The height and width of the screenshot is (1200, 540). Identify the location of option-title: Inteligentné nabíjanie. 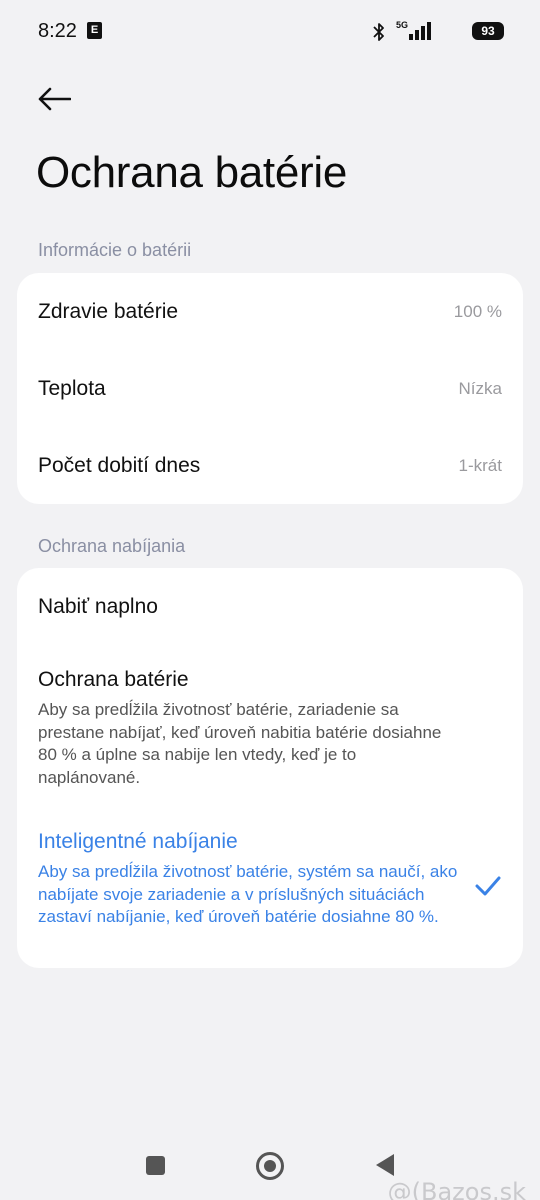
(138, 841).